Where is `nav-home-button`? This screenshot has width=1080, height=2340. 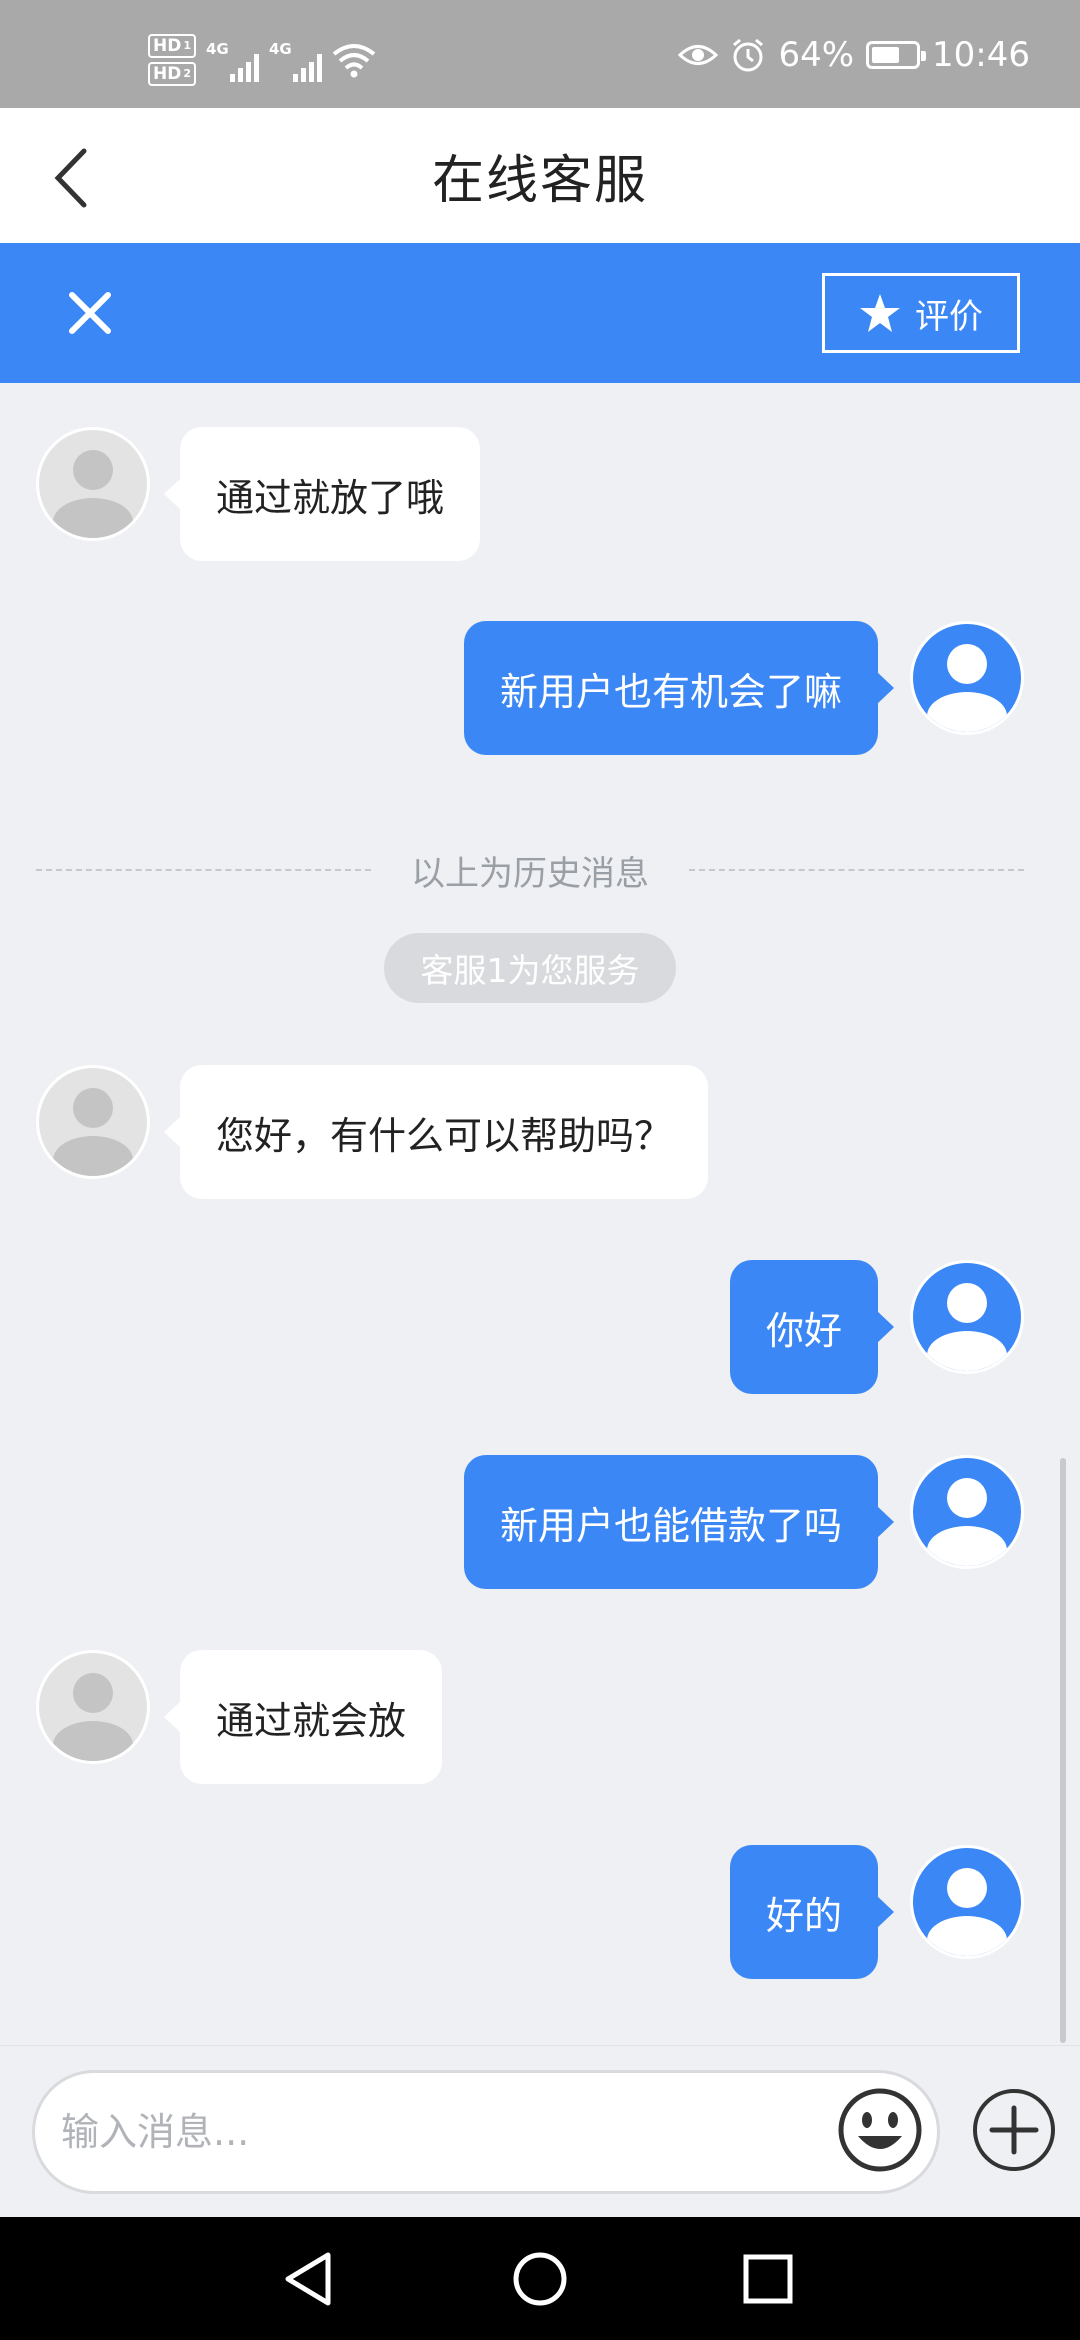 nav-home-button is located at coordinates (540, 2279).